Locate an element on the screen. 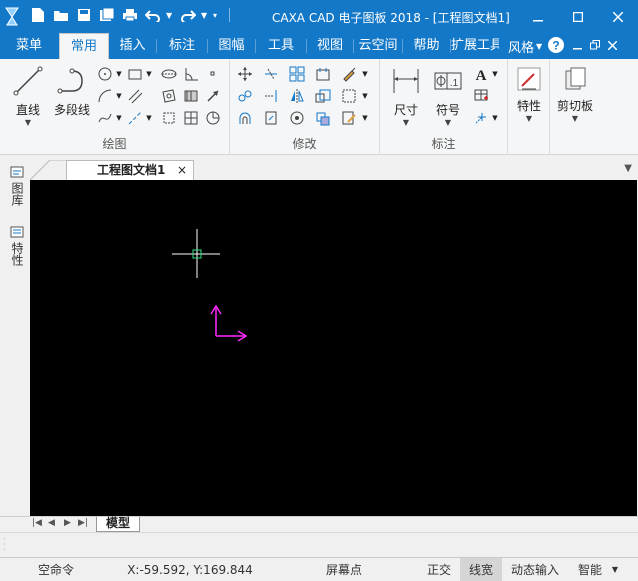  dimension-button: 尺寸 ▼ is located at coordinates (406, 96).